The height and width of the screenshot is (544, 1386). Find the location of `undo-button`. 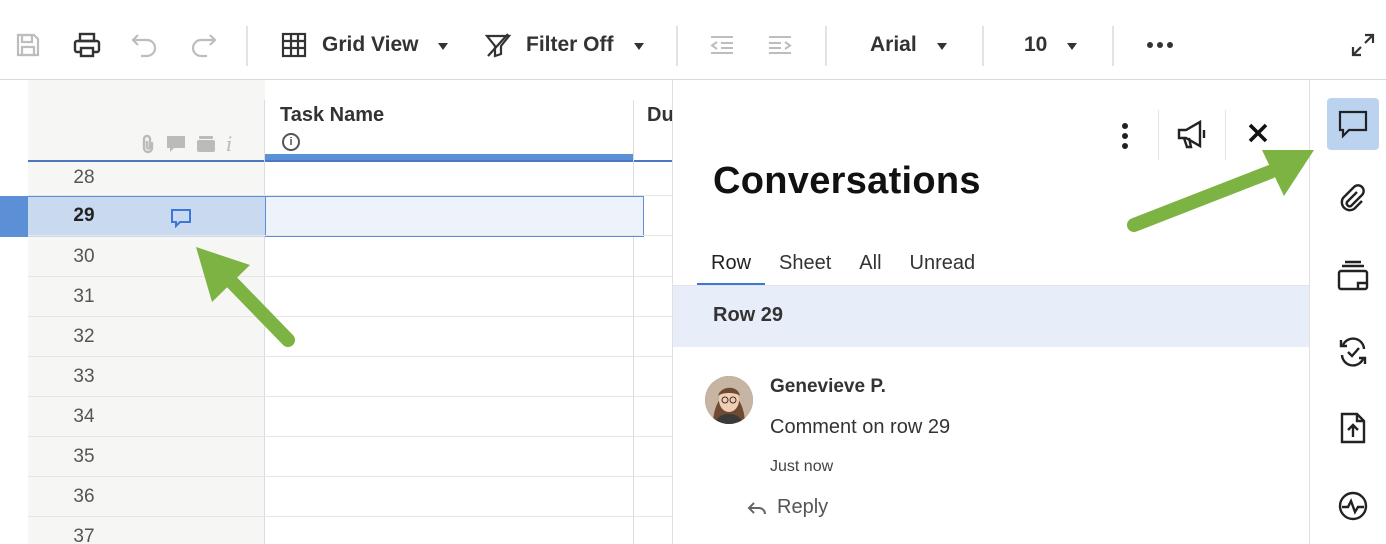

undo-button is located at coordinates (145, 45).